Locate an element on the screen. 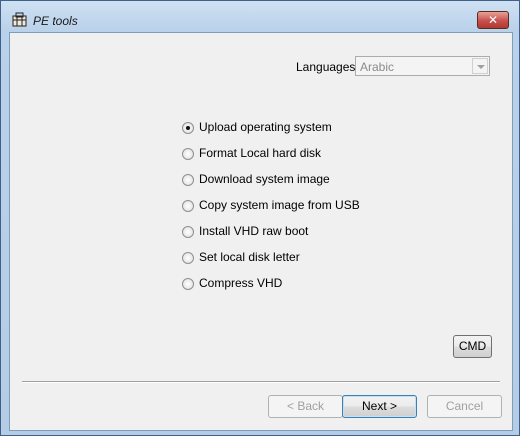  languages-selected-value: Arabic is located at coordinates (377, 67).